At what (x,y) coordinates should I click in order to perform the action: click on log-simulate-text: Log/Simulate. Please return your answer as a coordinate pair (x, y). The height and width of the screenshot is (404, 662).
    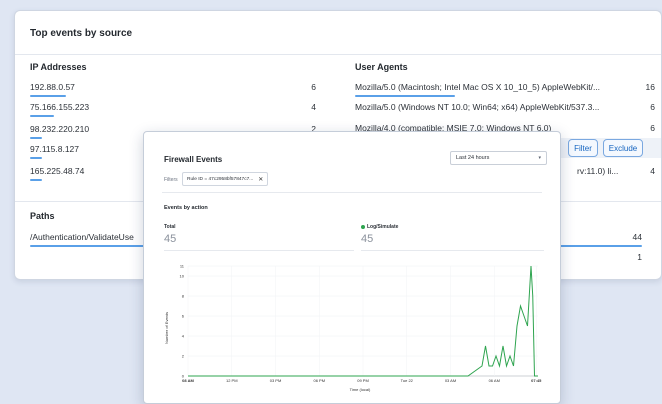
    Looking at the image, I should click on (383, 227).